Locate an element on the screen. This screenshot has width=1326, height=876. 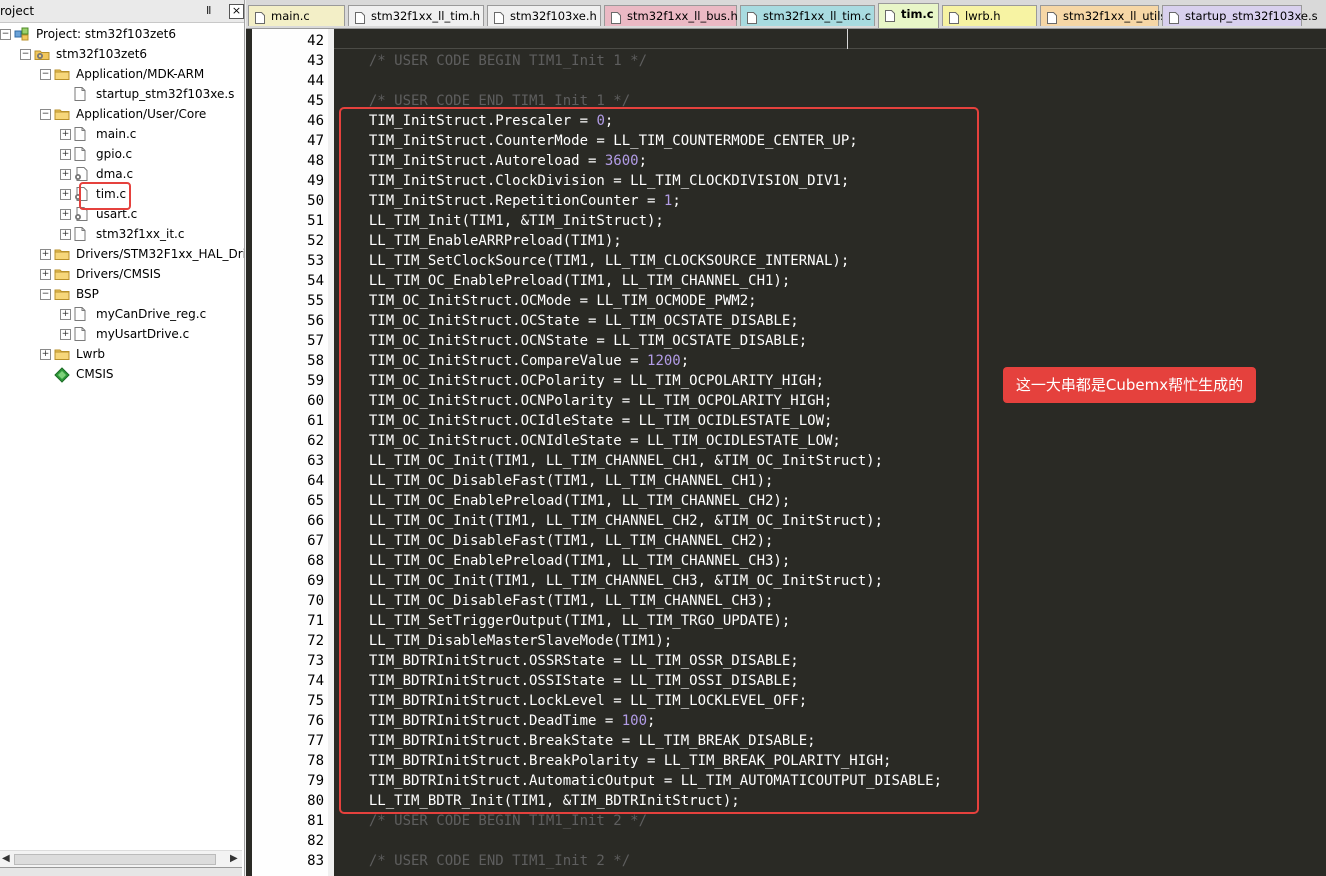
tree-item: + dma.c is located at coordinates (121, 174).